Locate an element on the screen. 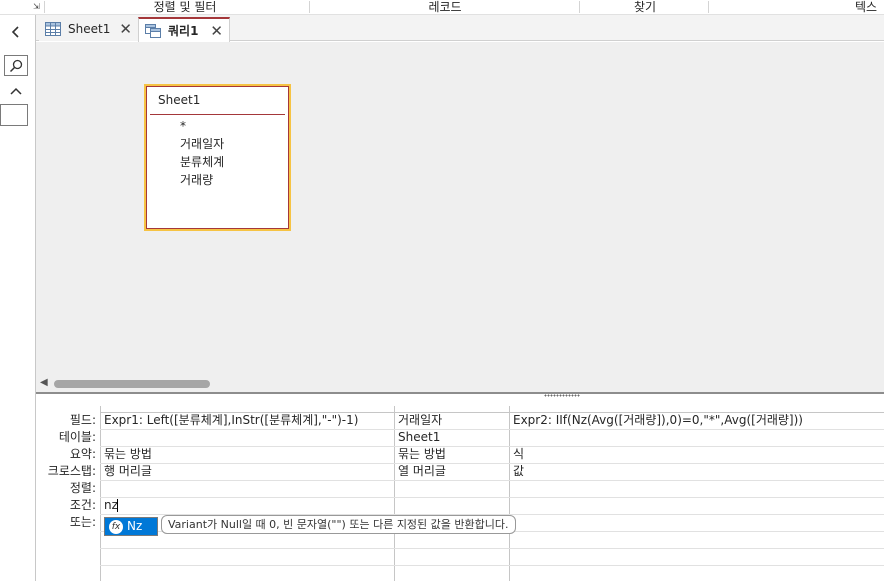 Image resolution: width=884 pixels, height=581 pixels. table-icon is located at coordinates (53, 29).